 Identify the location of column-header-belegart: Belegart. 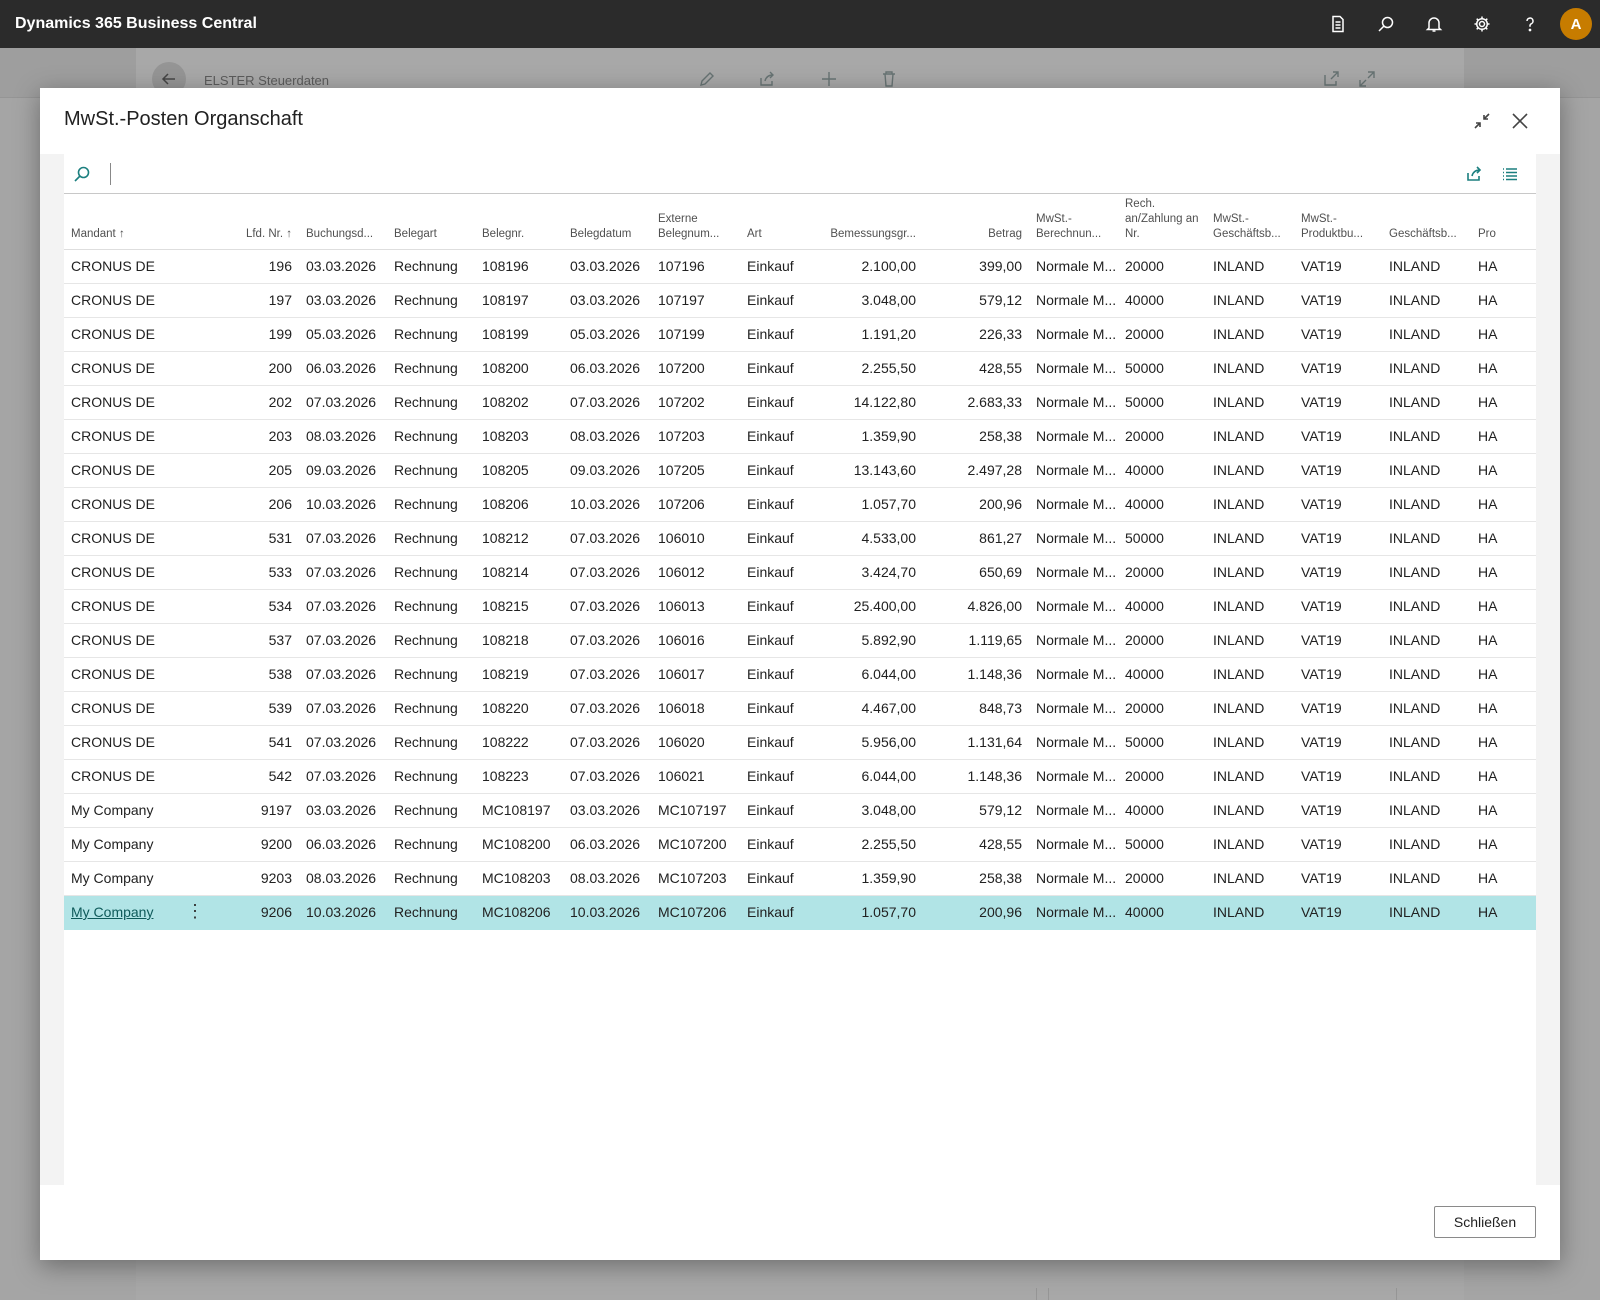
(431, 222).